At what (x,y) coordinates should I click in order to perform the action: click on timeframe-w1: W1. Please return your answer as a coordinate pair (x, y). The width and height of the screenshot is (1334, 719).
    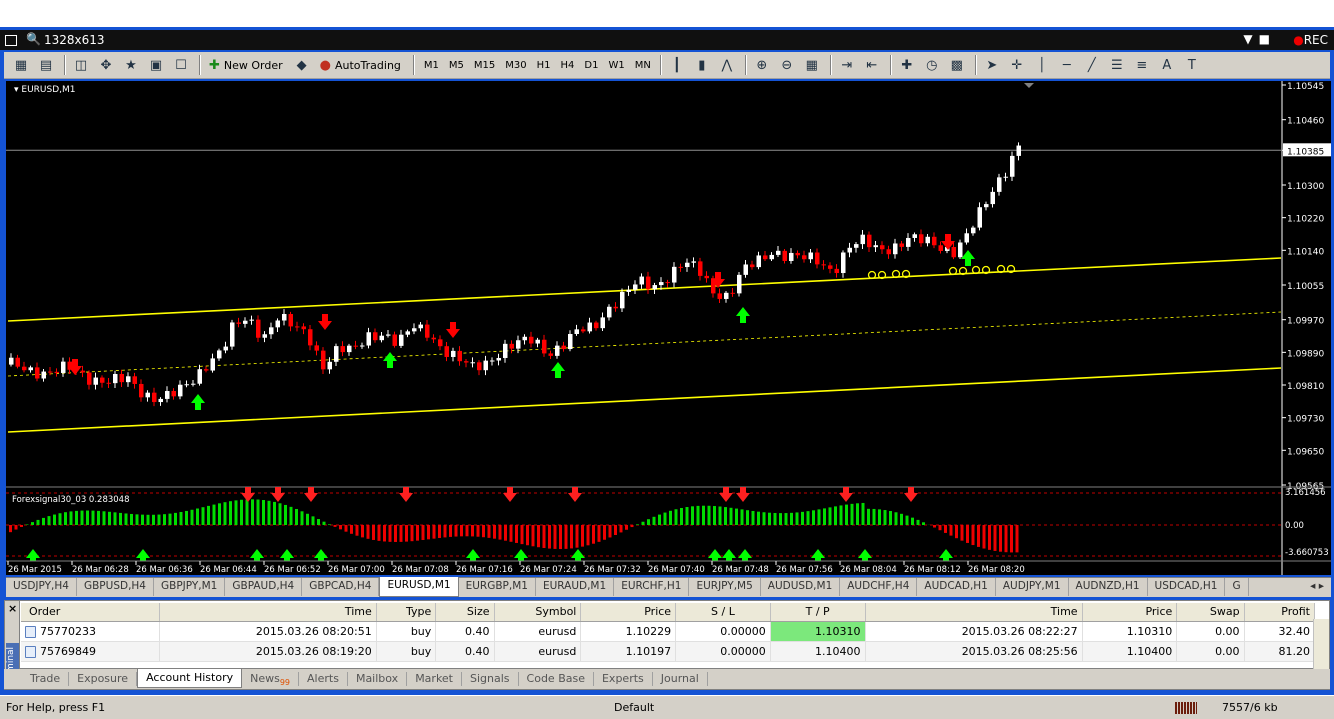
    Looking at the image, I should click on (616, 65).